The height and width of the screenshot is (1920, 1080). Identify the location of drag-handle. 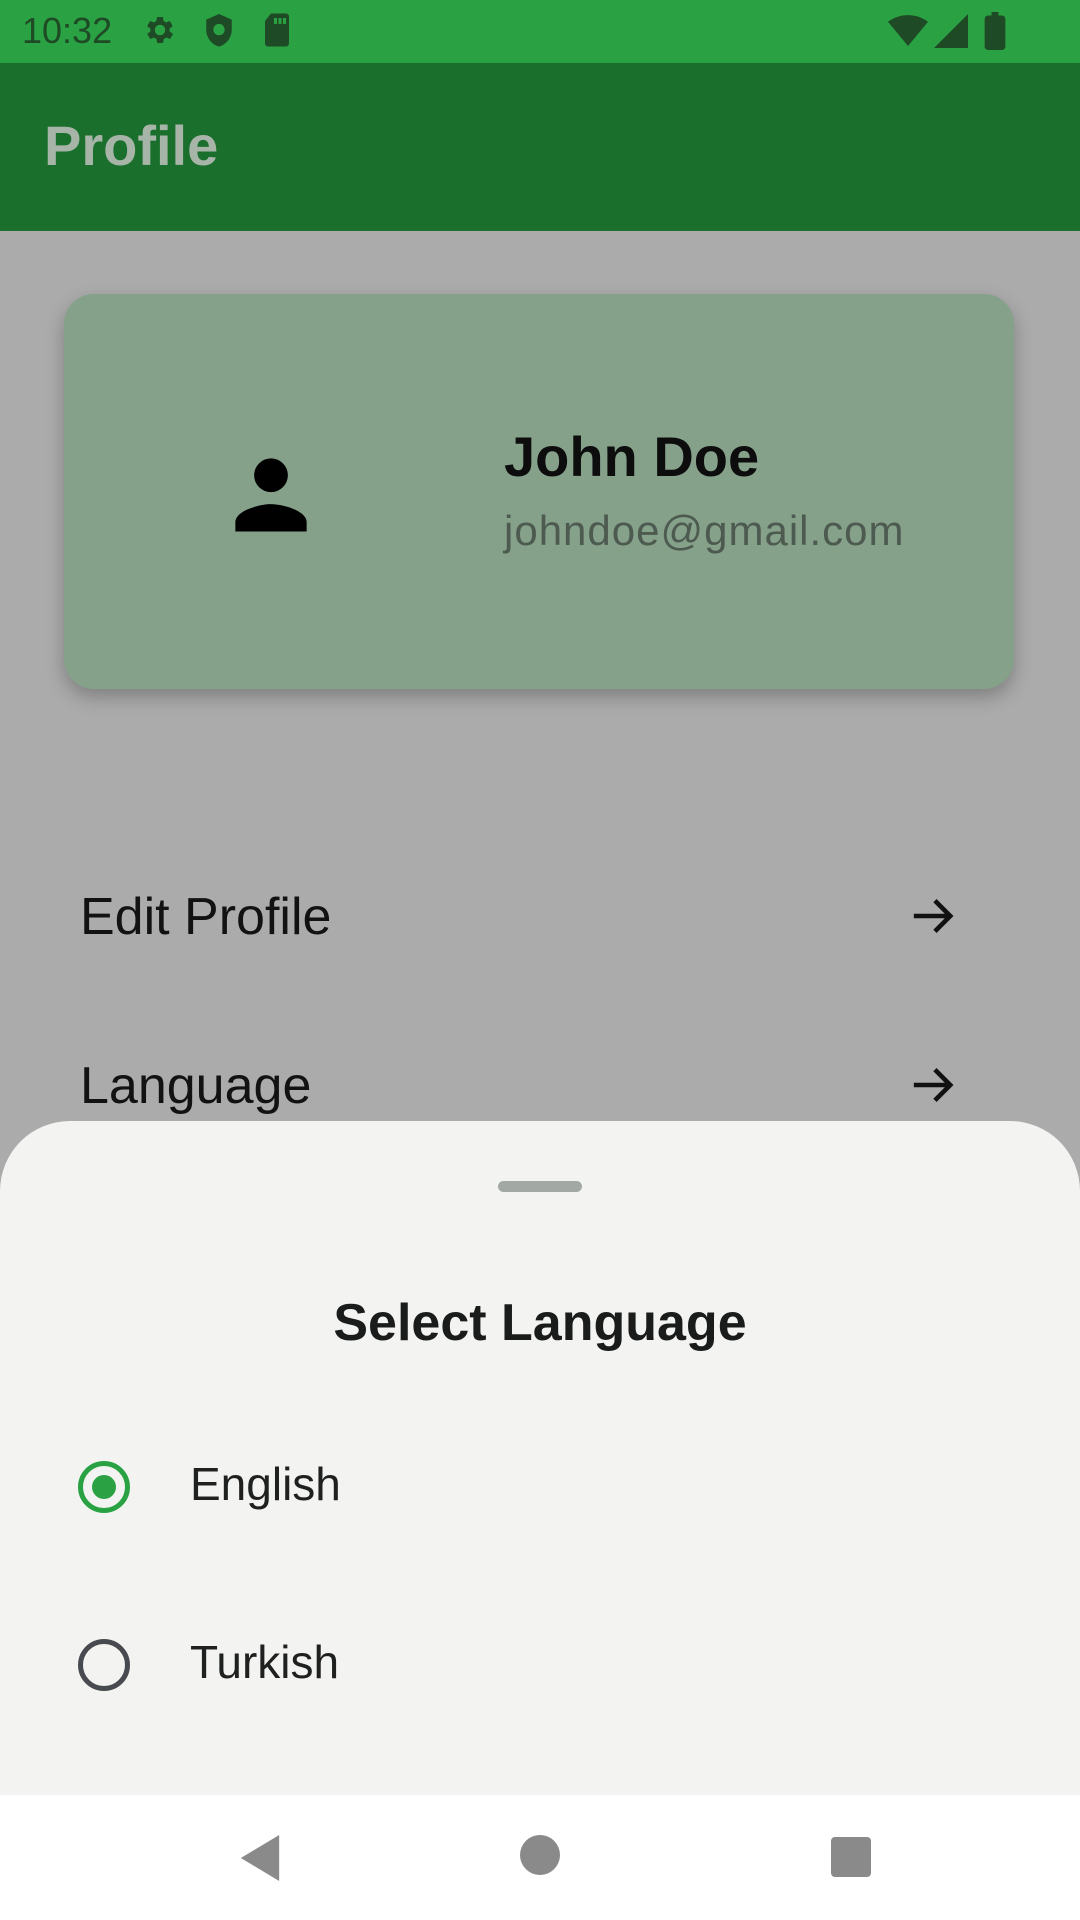
(540, 1186).